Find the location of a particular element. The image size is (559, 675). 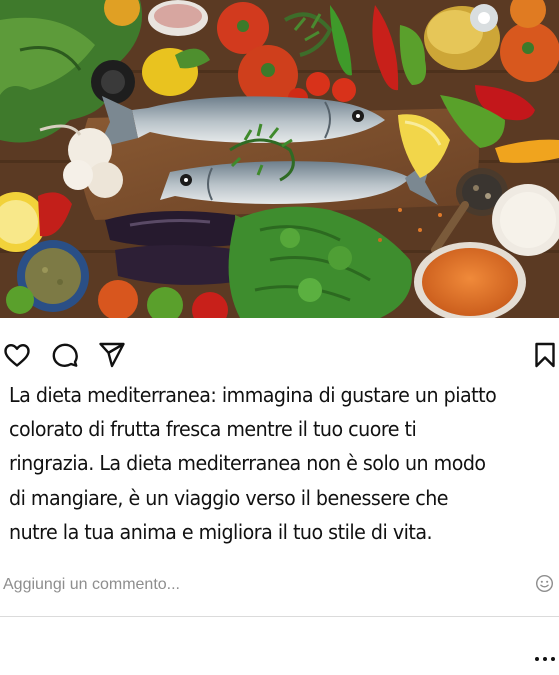

comment-row is located at coordinates (279, 585).